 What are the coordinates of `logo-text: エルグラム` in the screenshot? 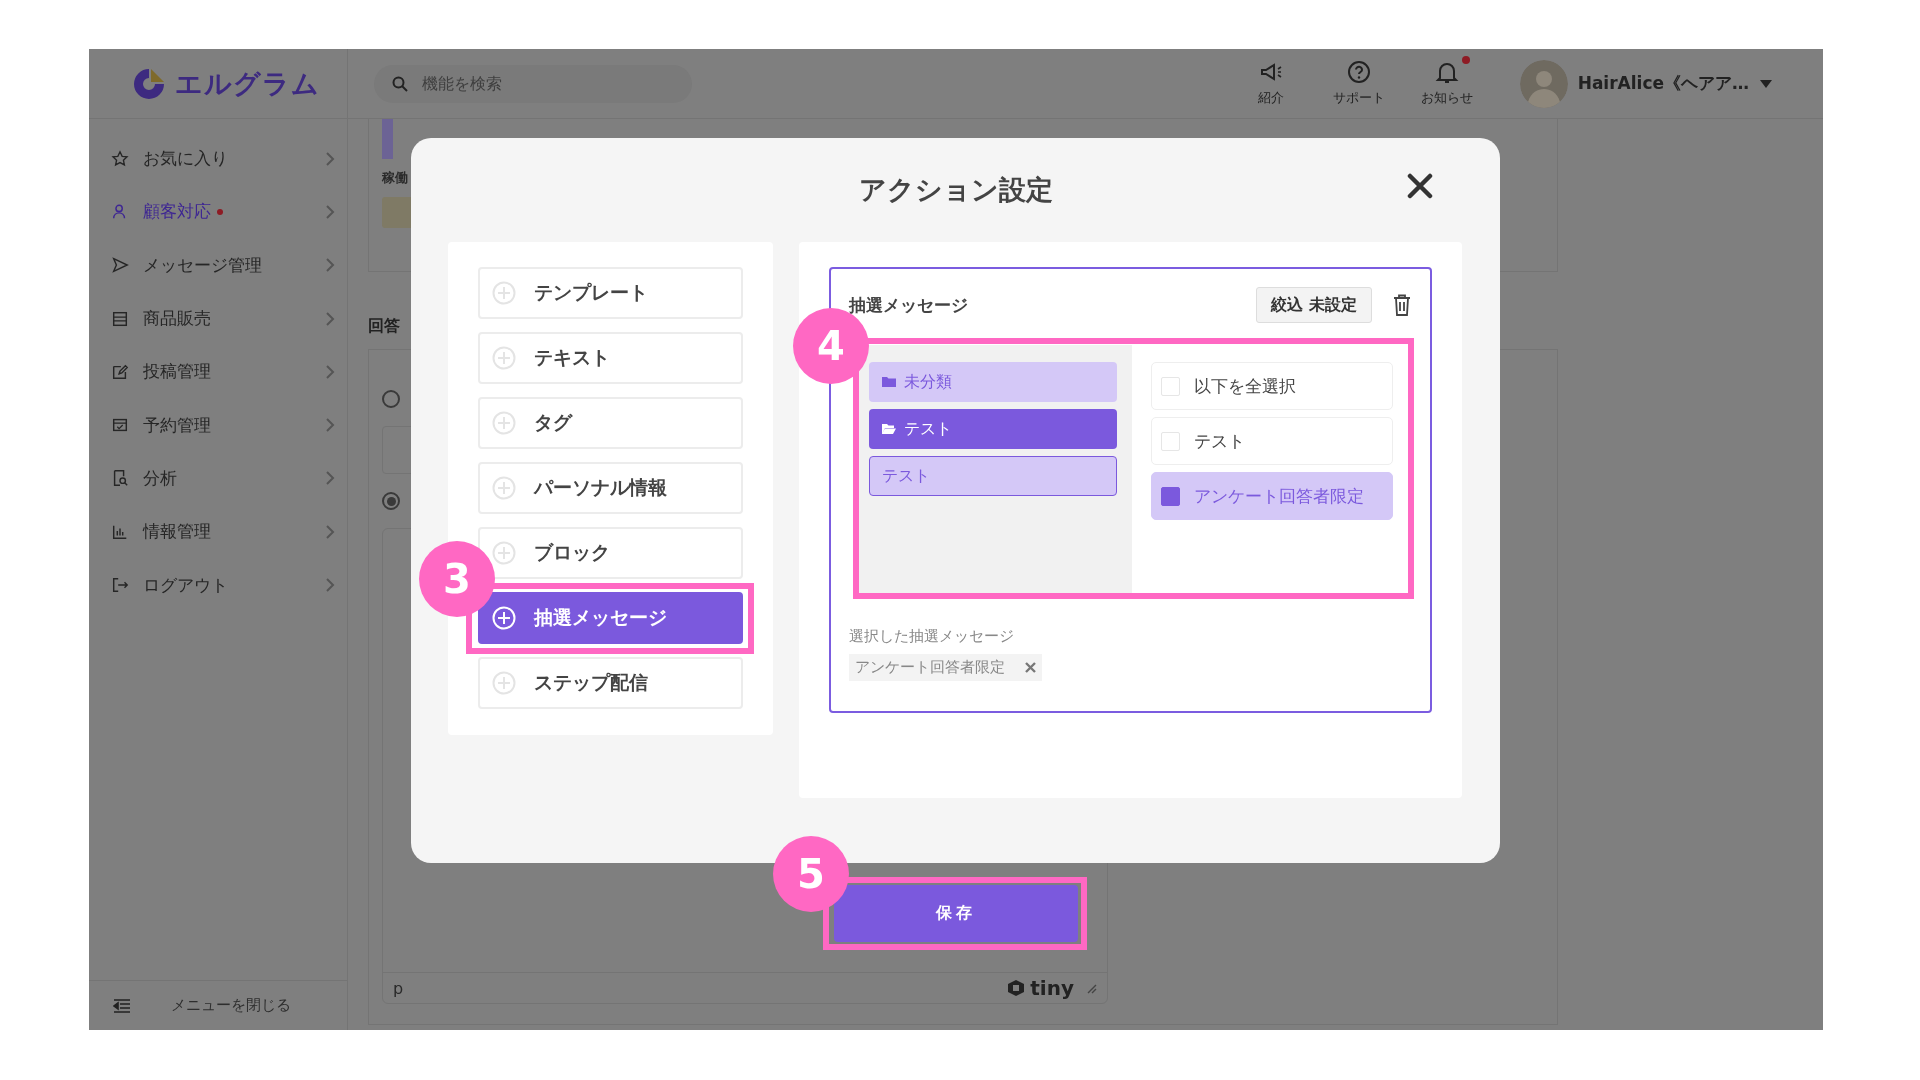 It's located at (247, 83).